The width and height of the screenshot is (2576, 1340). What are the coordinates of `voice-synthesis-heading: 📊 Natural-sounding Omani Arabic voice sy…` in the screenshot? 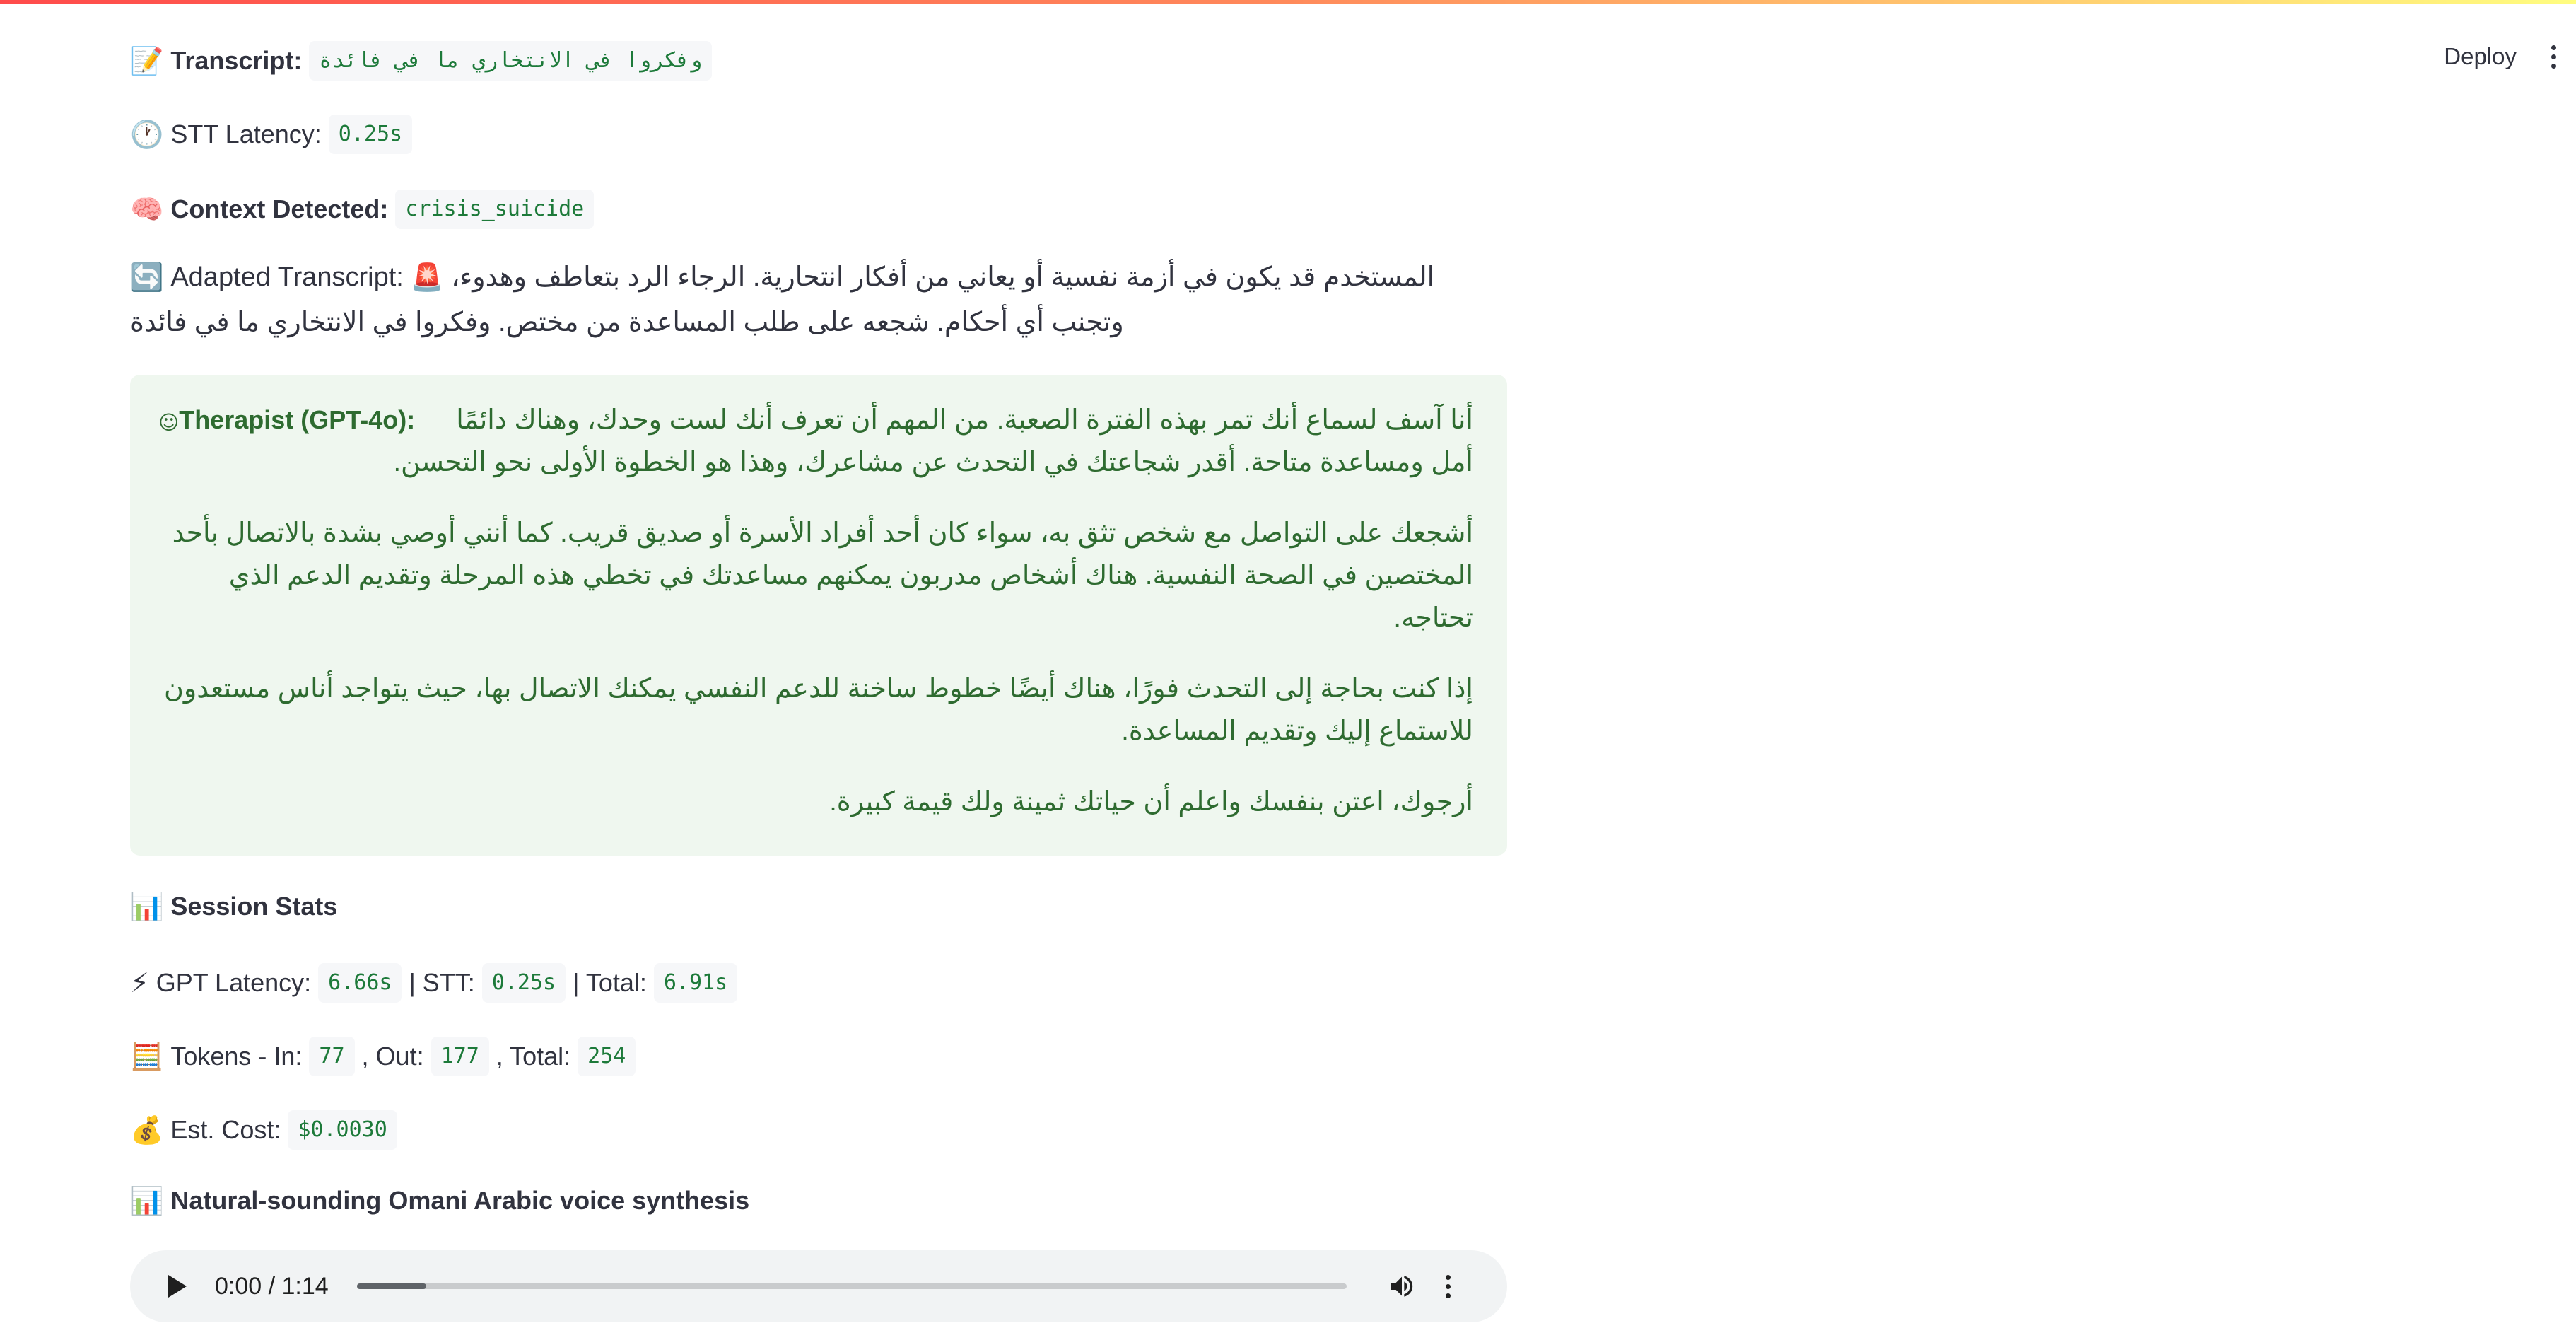 It's located at (439, 1201).